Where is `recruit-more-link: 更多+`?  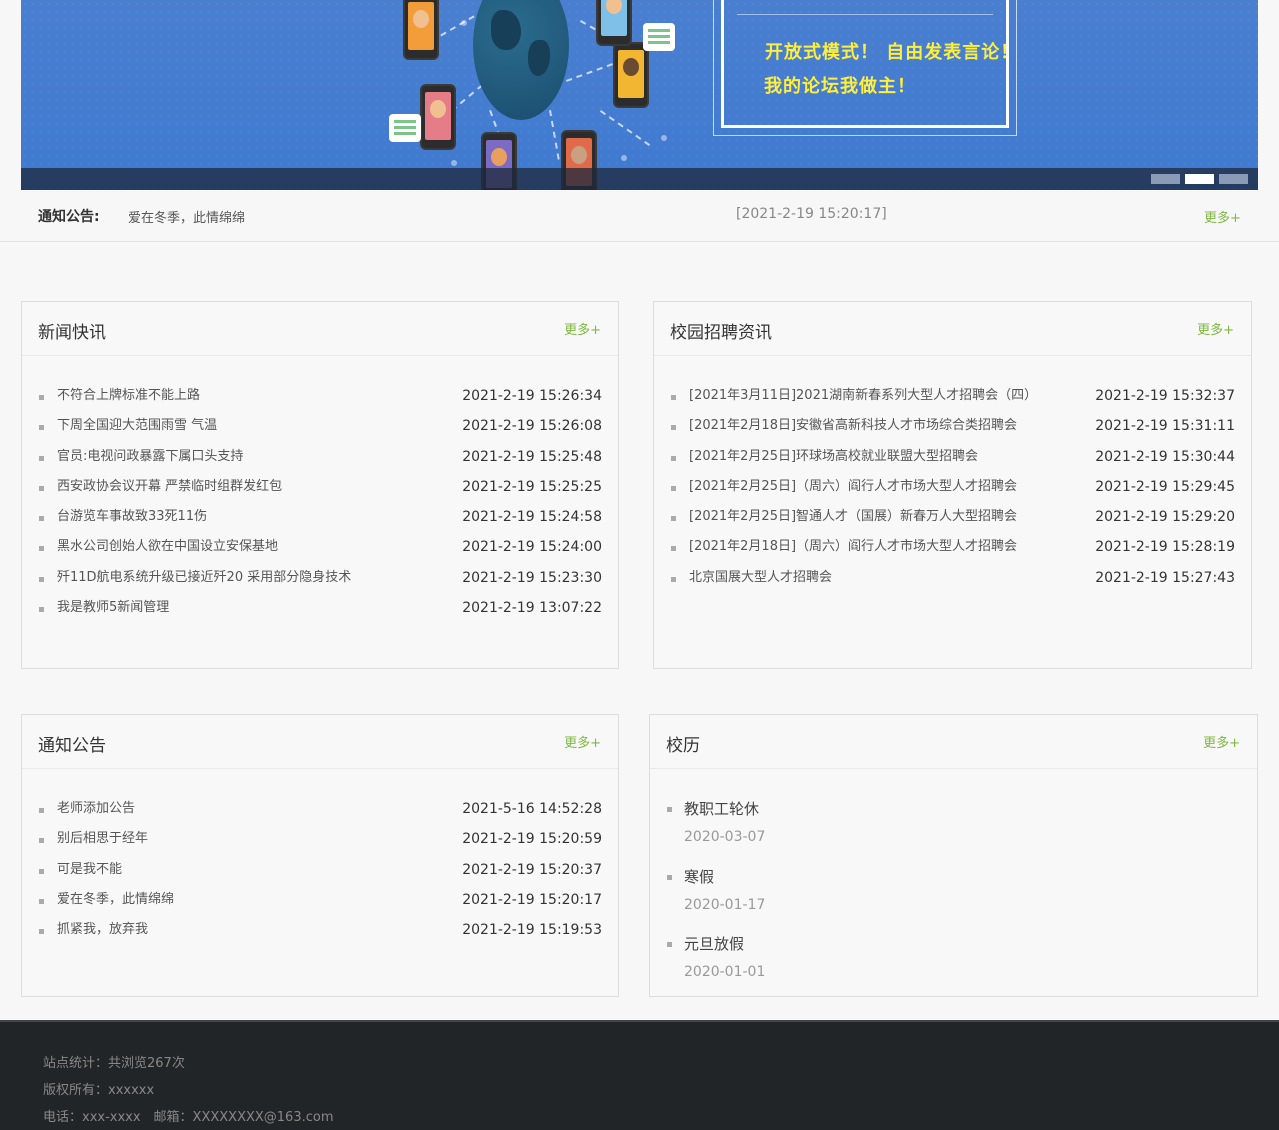
recruit-more-link: 更多+ is located at coordinates (1215, 328).